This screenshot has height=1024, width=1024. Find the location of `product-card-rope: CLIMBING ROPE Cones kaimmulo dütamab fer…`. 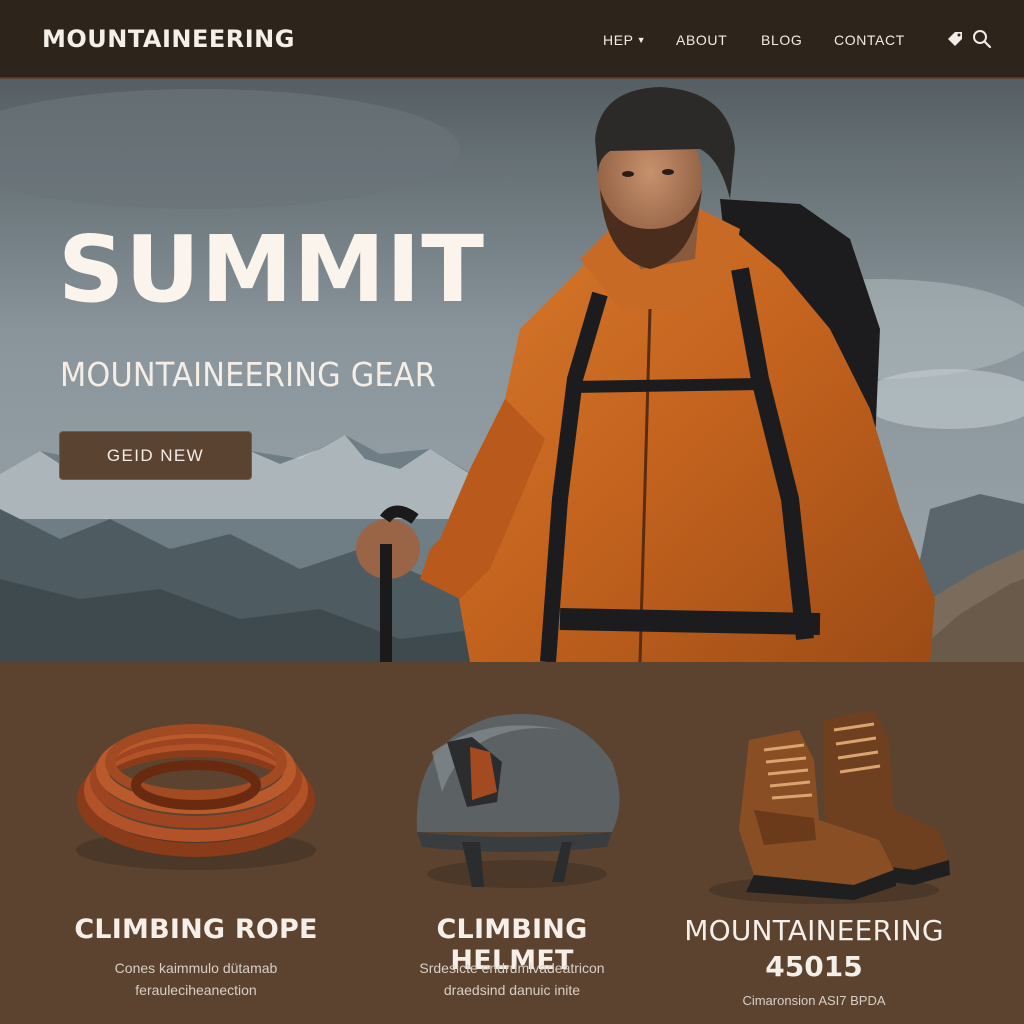

product-card-rope: CLIMBING ROPE Cones kaimmulo dütamab fer… is located at coordinates (196, 843).